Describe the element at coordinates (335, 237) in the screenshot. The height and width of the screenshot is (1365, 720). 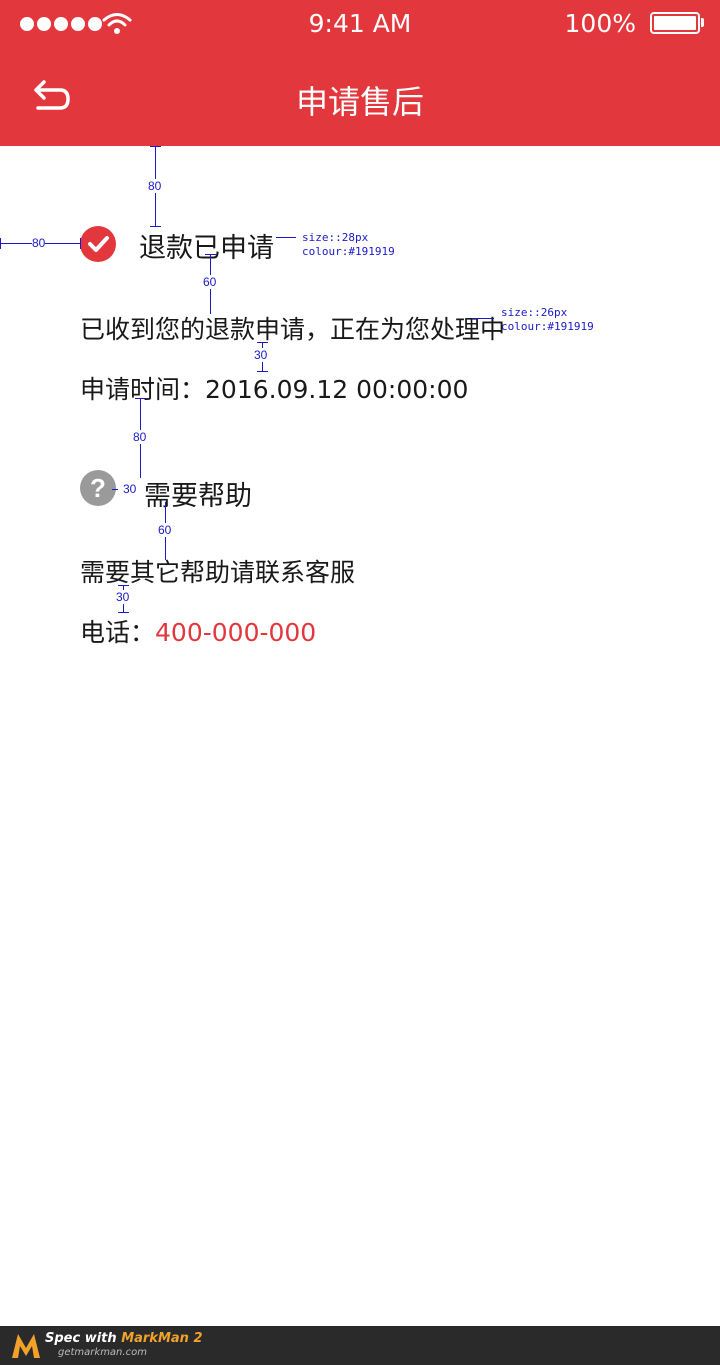
I see `annotation-size: size::28px` at that location.